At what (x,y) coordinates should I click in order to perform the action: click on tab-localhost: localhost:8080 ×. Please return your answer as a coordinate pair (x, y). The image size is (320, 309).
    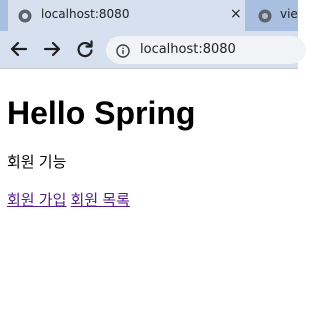
    Looking at the image, I should click on (126, 15).